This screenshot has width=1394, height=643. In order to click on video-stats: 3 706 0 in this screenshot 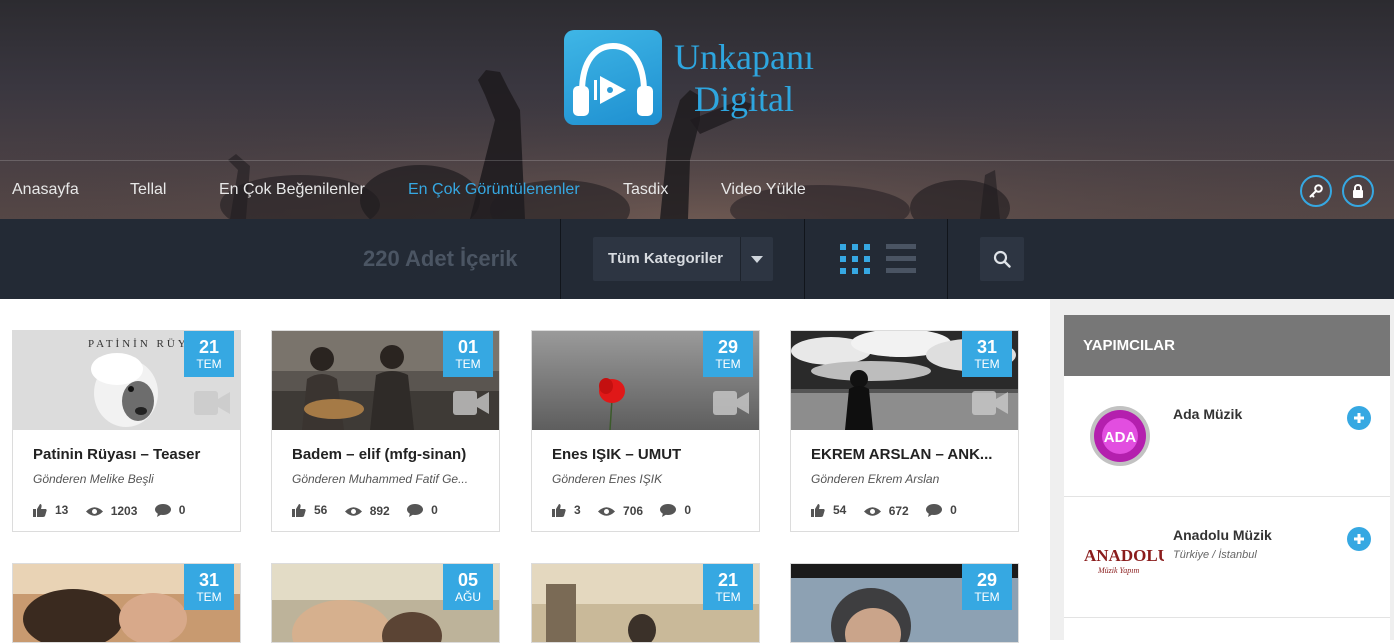, I will do `click(628, 512)`.